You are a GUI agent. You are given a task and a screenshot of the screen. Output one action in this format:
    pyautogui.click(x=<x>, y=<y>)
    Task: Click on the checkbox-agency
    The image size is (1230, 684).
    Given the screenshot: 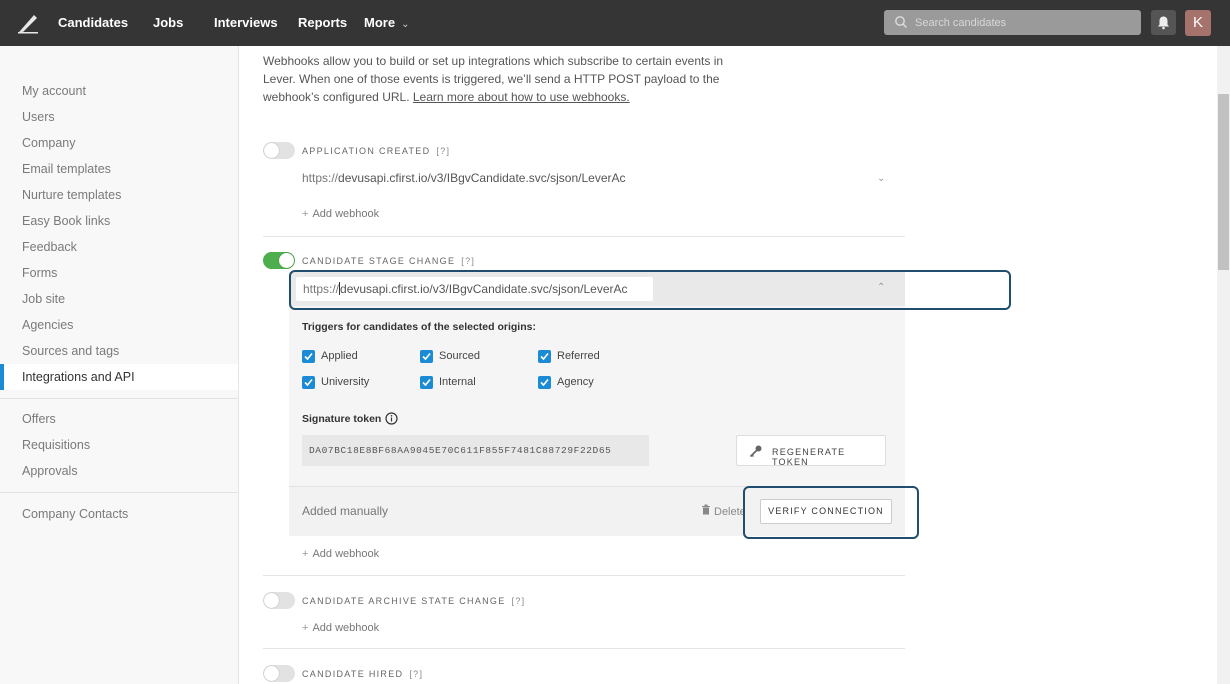 What is the action you would take?
    pyautogui.click(x=544, y=382)
    